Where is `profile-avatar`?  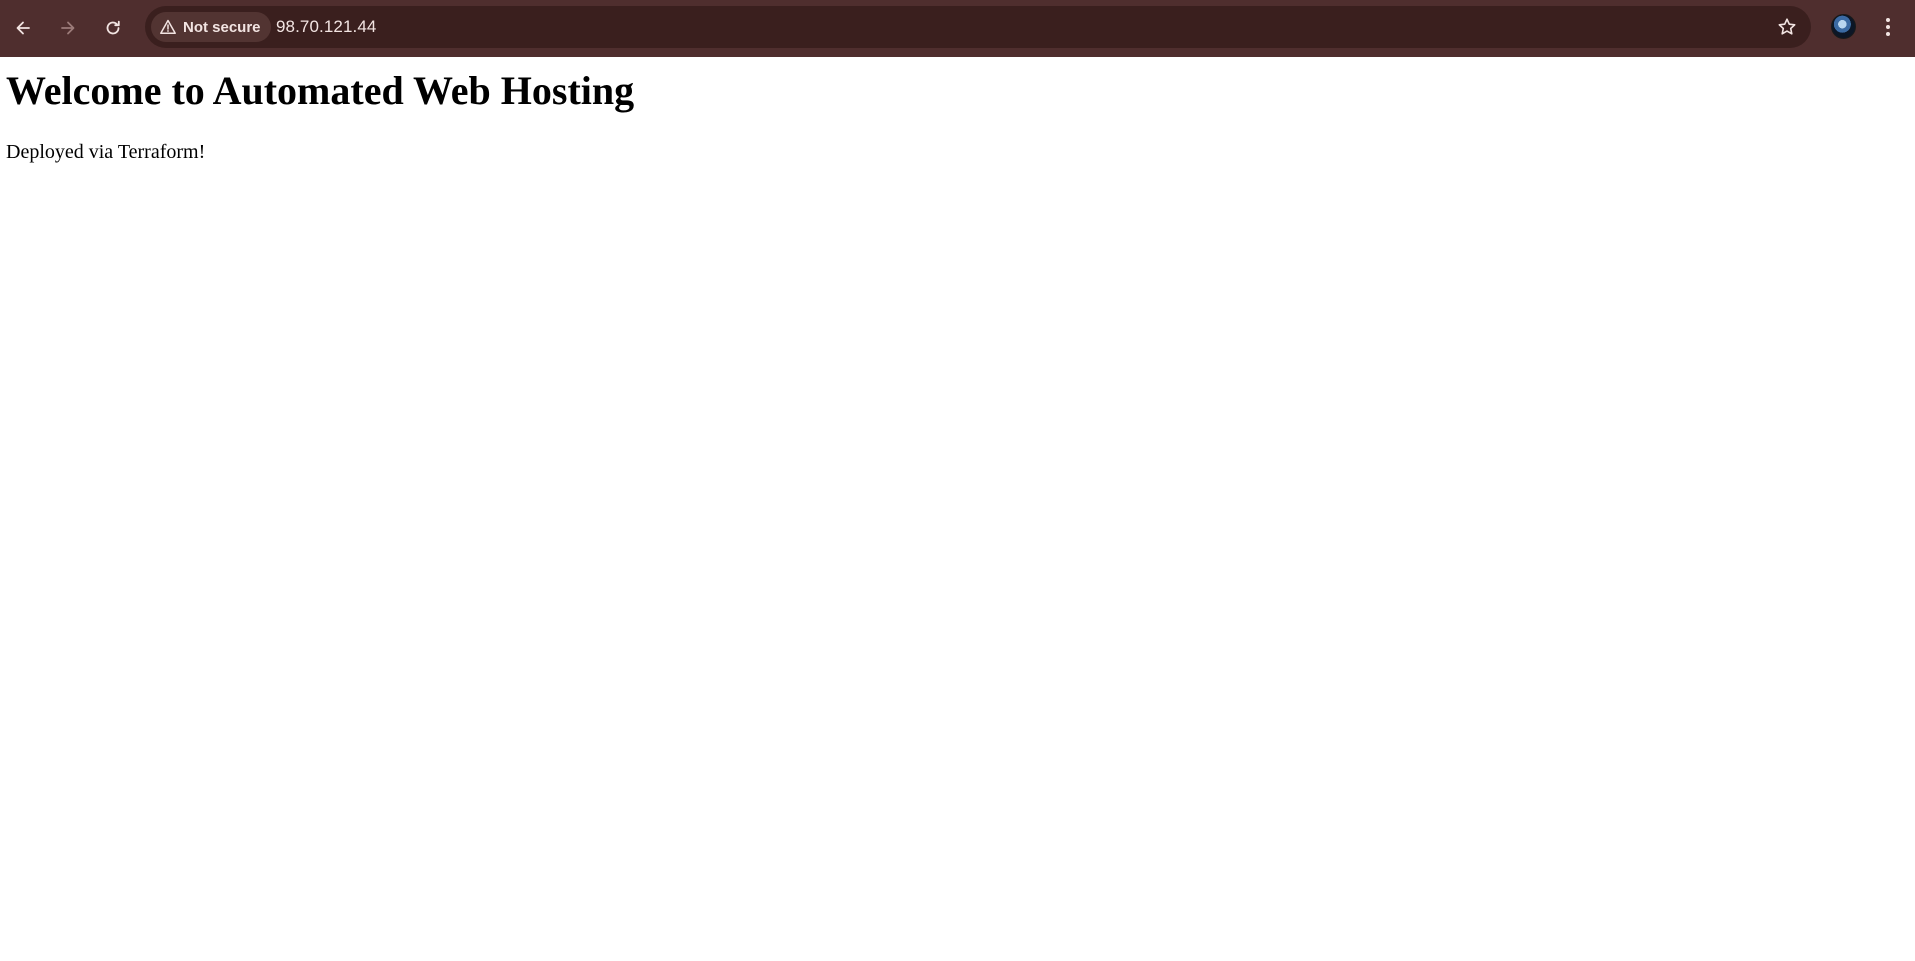
profile-avatar is located at coordinates (1843, 26).